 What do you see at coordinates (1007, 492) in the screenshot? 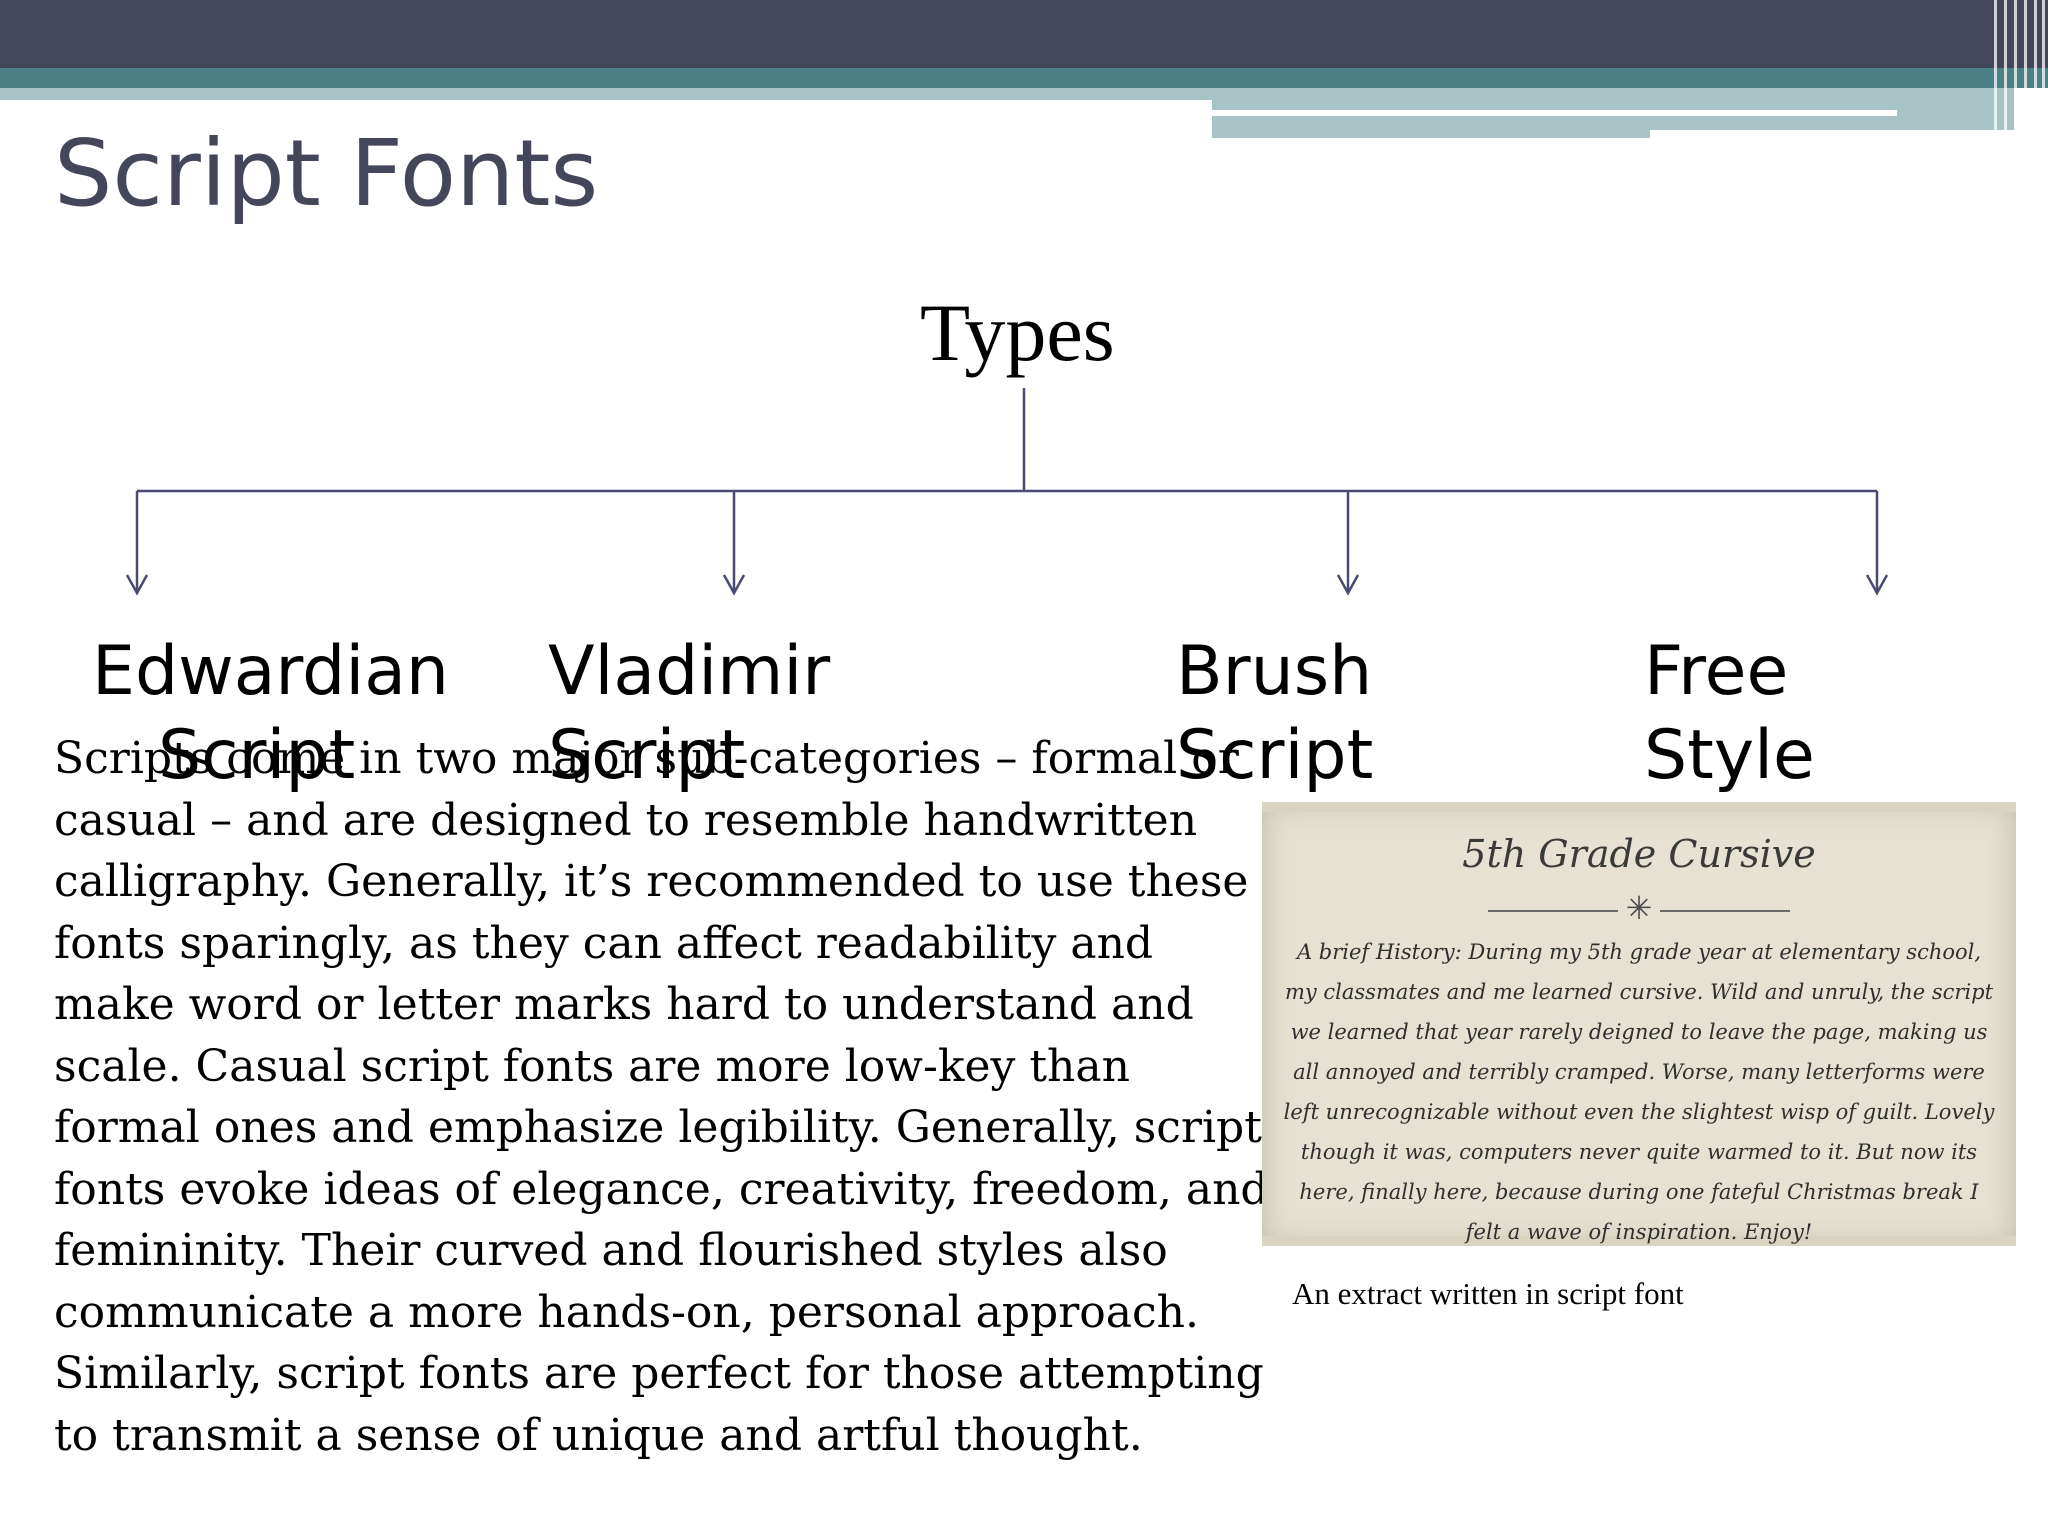
I see `diagram-connectors` at bounding box center [1007, 492].